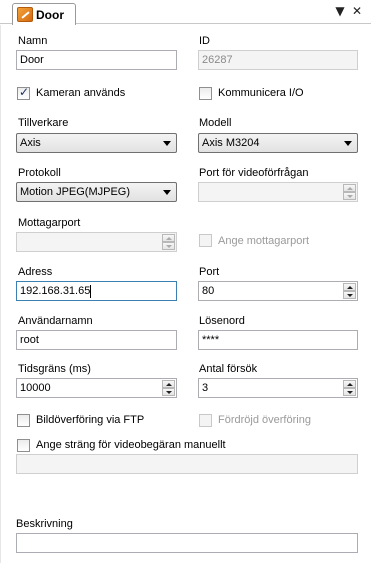 The image size is (371, 563). Describe the element at coordinates (131, 445) in the screenshot. I see `manual-string-label: Ange sträng för videobegäran manuellt` at that location.